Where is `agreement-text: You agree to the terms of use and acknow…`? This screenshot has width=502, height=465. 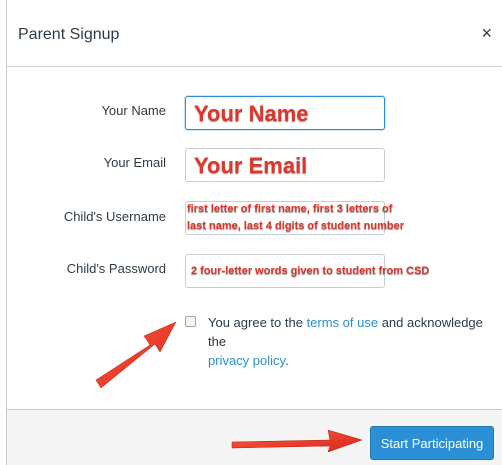
agreement-text: You agree to the terms of use and acknow… is located at coordinates (351, 341).